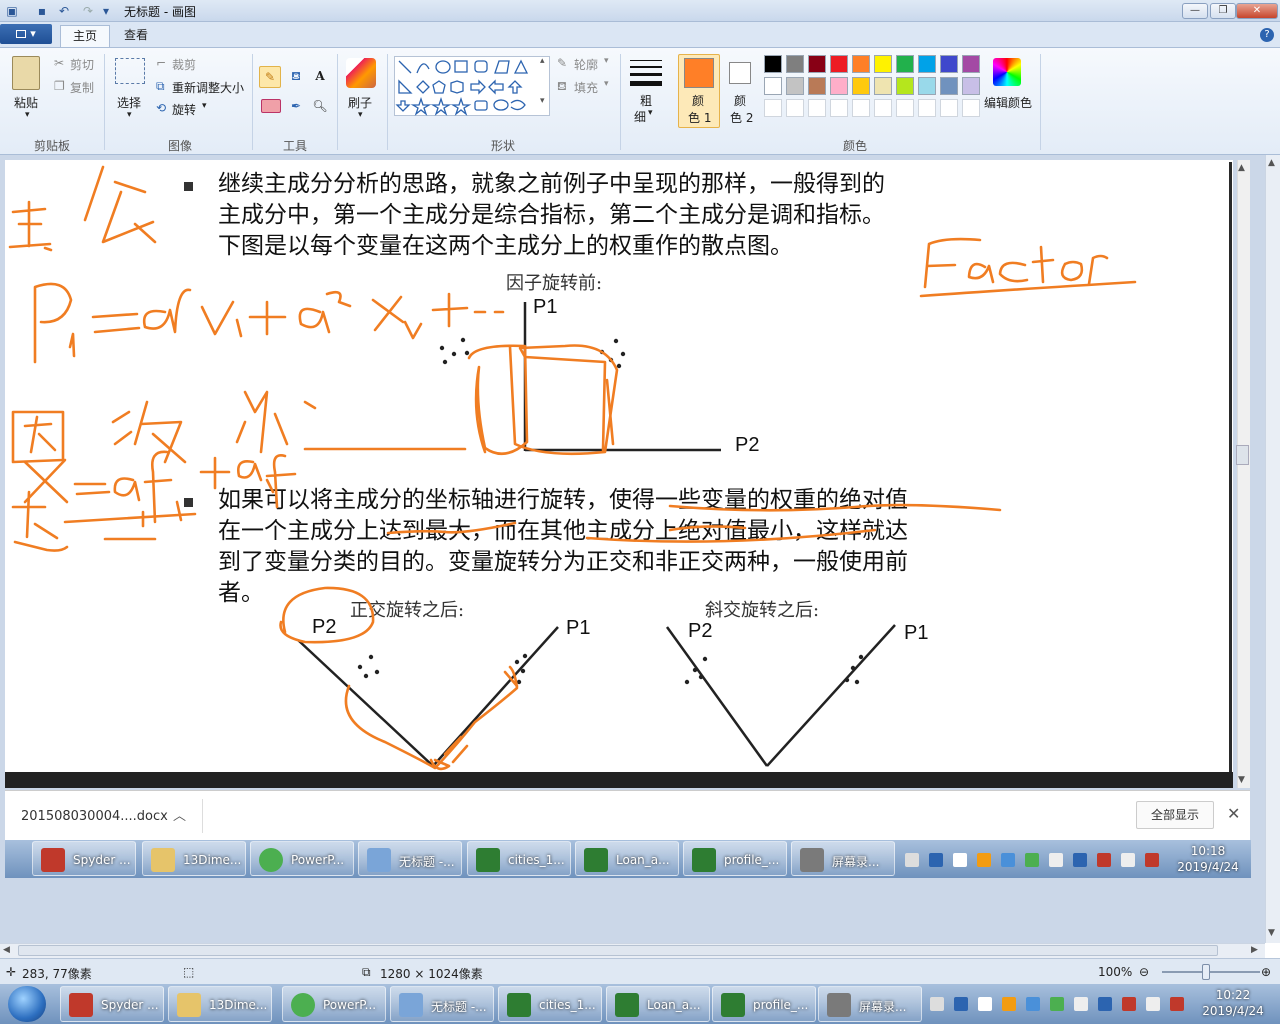  I want to click on paste-icon, so click(26, 73).